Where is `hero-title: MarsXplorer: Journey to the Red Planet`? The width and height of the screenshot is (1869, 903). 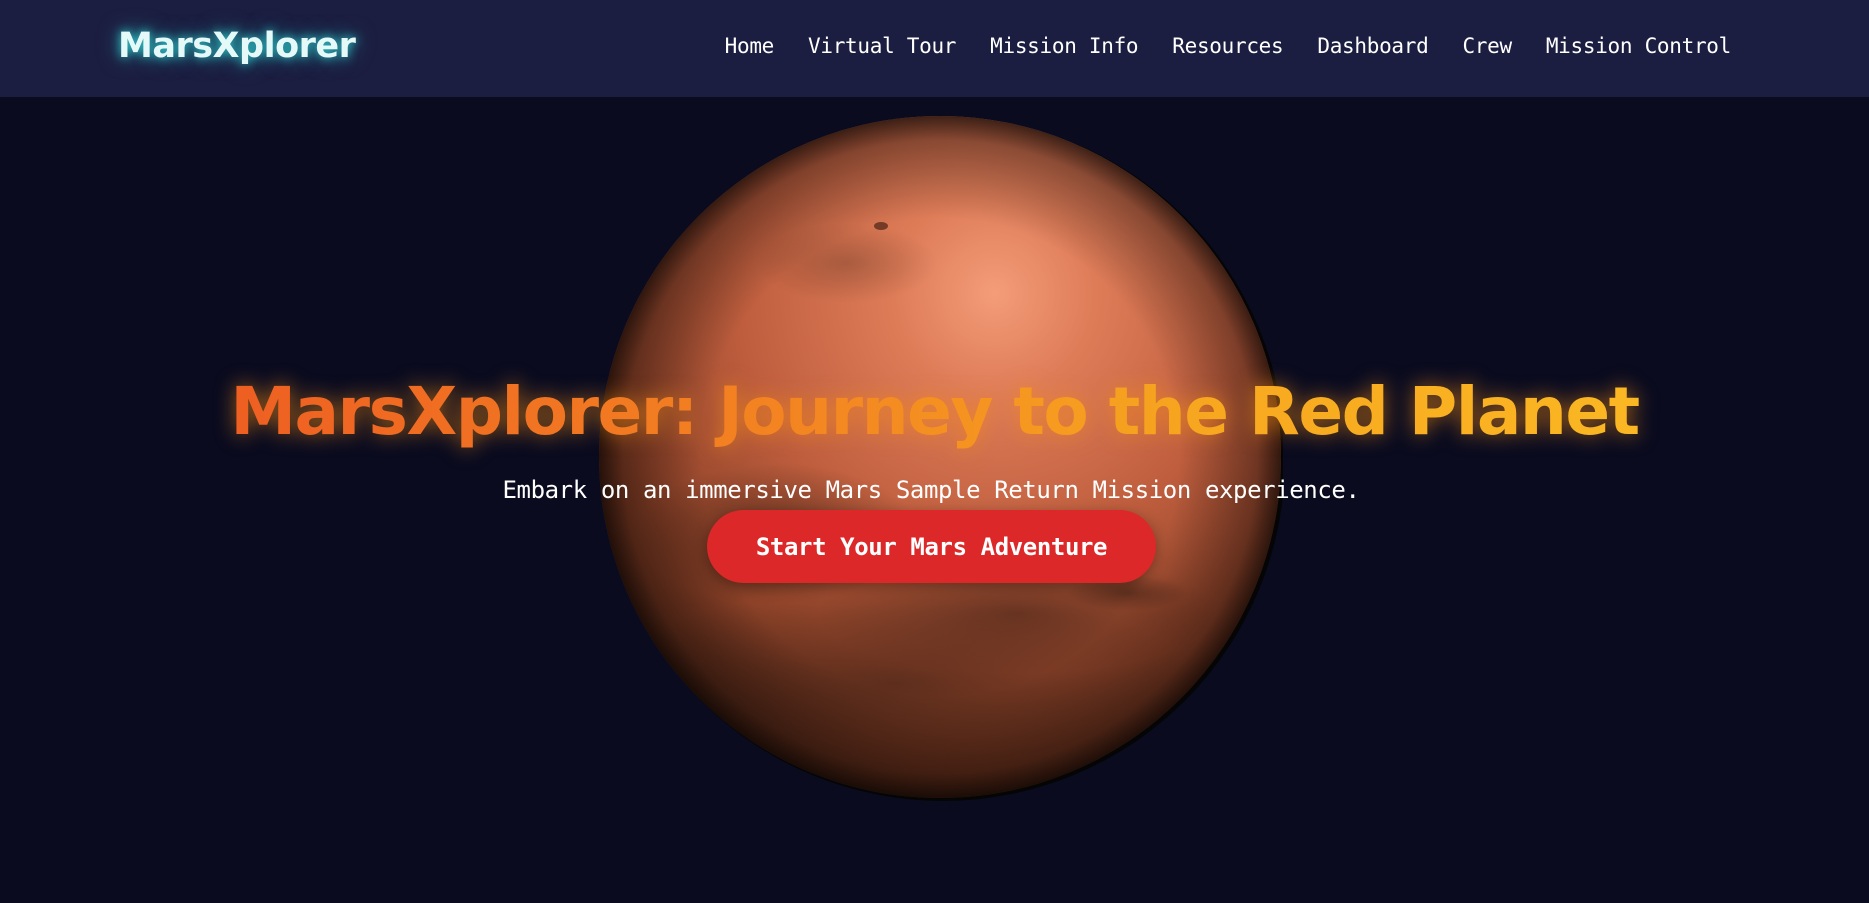
hero-title: MarsXplorer: Journey to the Red Planet is located at coordinates (934, 412).